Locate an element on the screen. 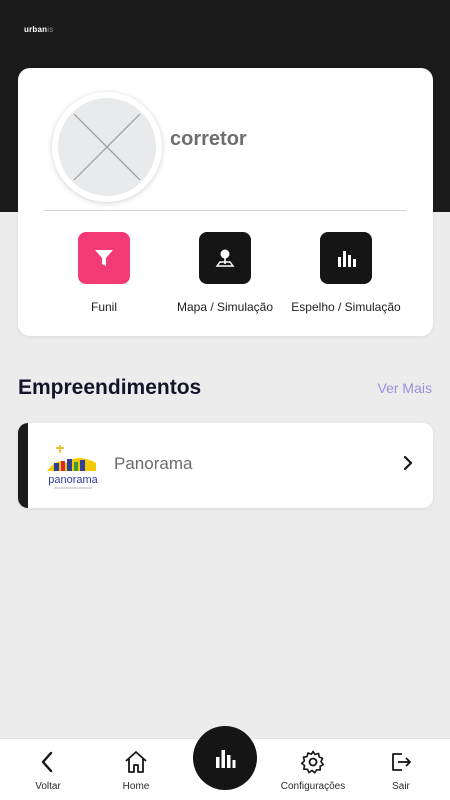 The height and width of the screenshot is (800, 450). map-pin-icon is located at coordinates (225, 258).